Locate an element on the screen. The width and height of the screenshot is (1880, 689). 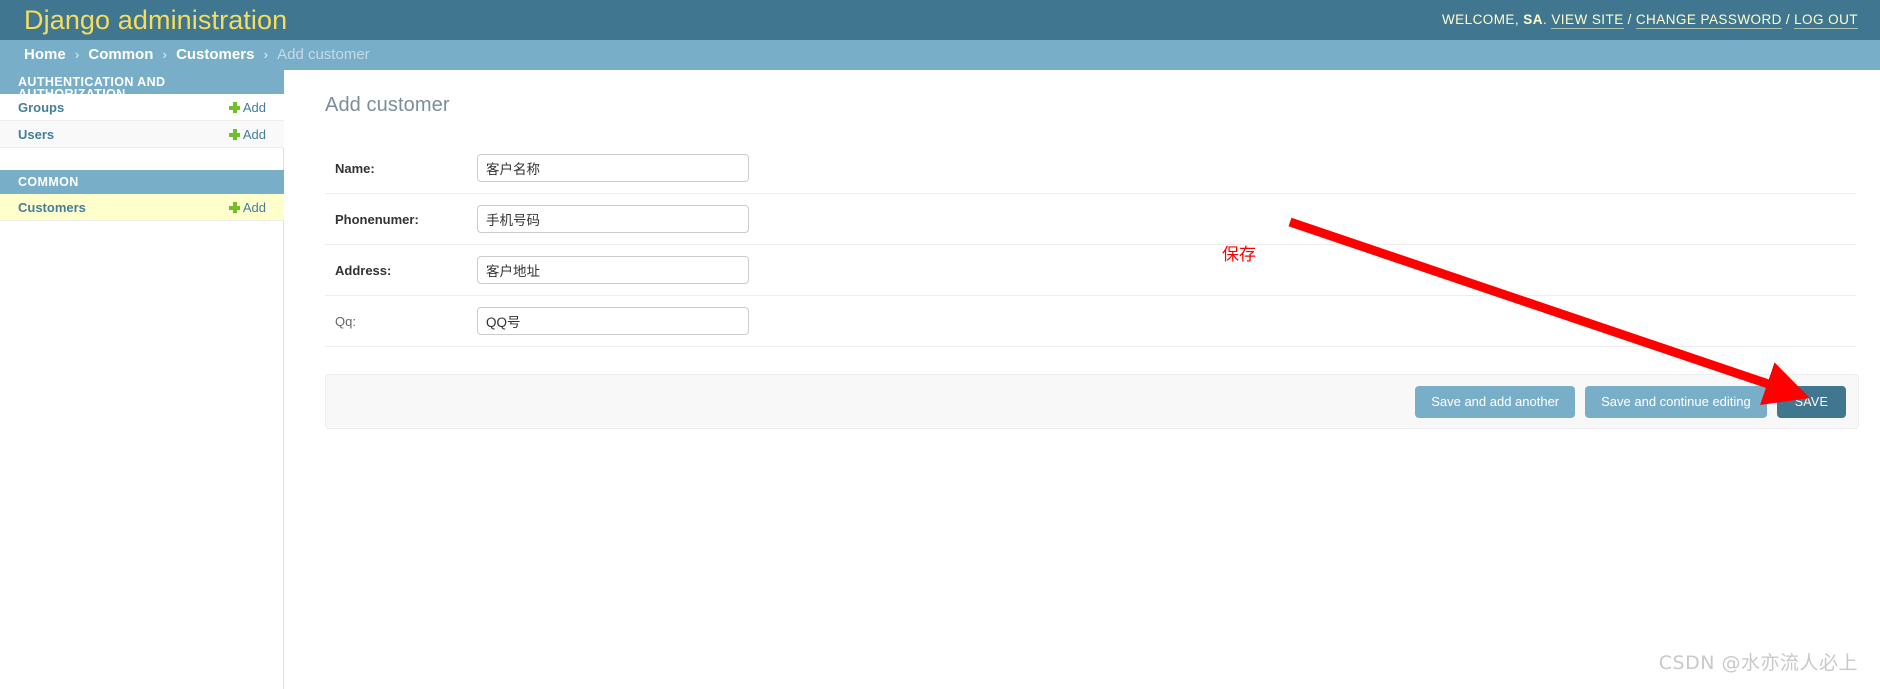
sidebar-item-users-label: Users is located at coordinates (36, 134).